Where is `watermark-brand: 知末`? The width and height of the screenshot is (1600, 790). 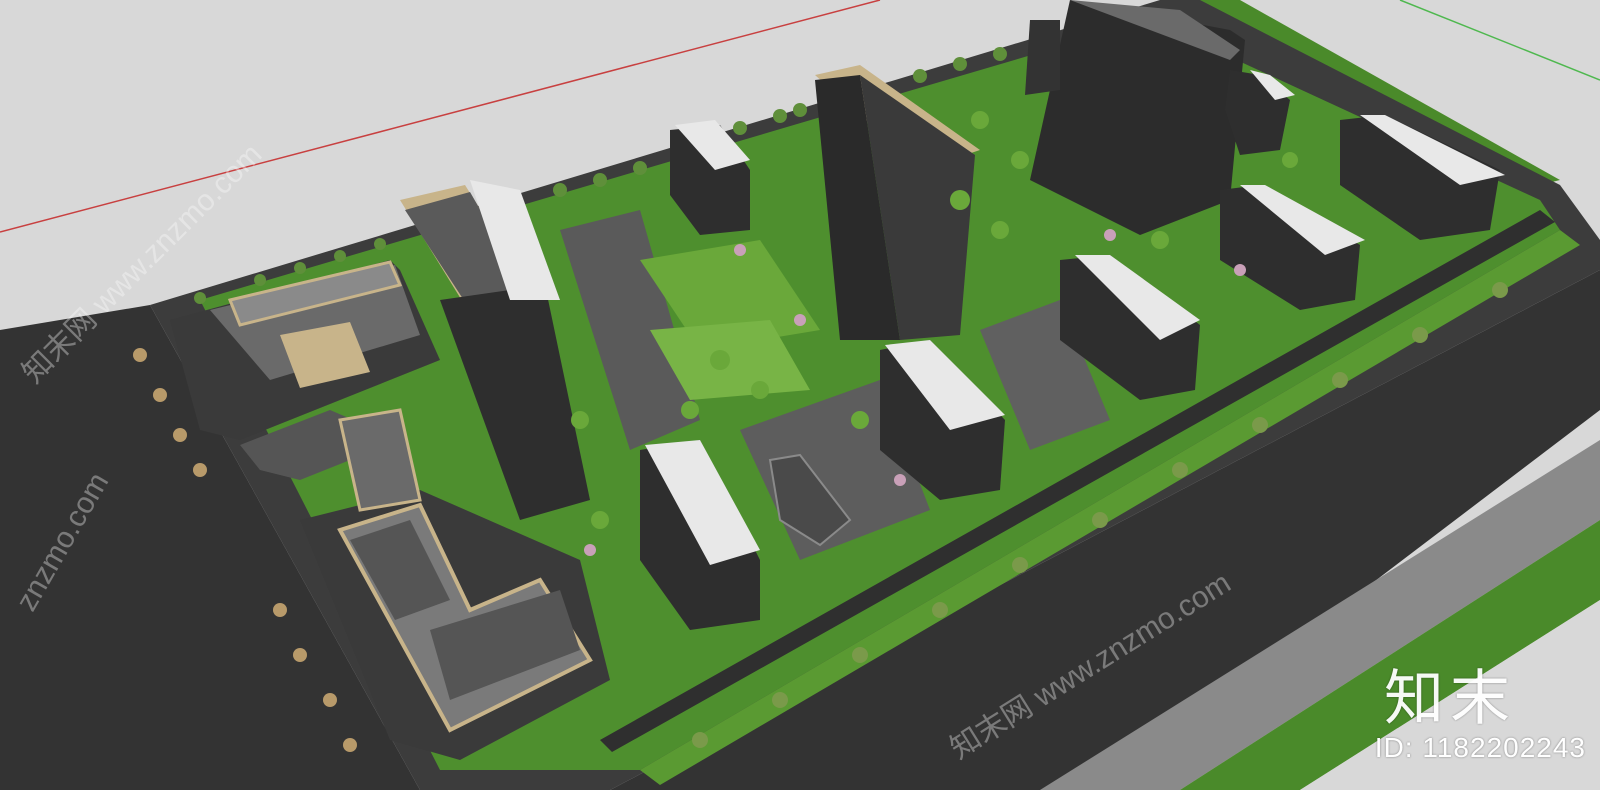
watermark-brand: 知末 is located at coordinates (1450, 699).